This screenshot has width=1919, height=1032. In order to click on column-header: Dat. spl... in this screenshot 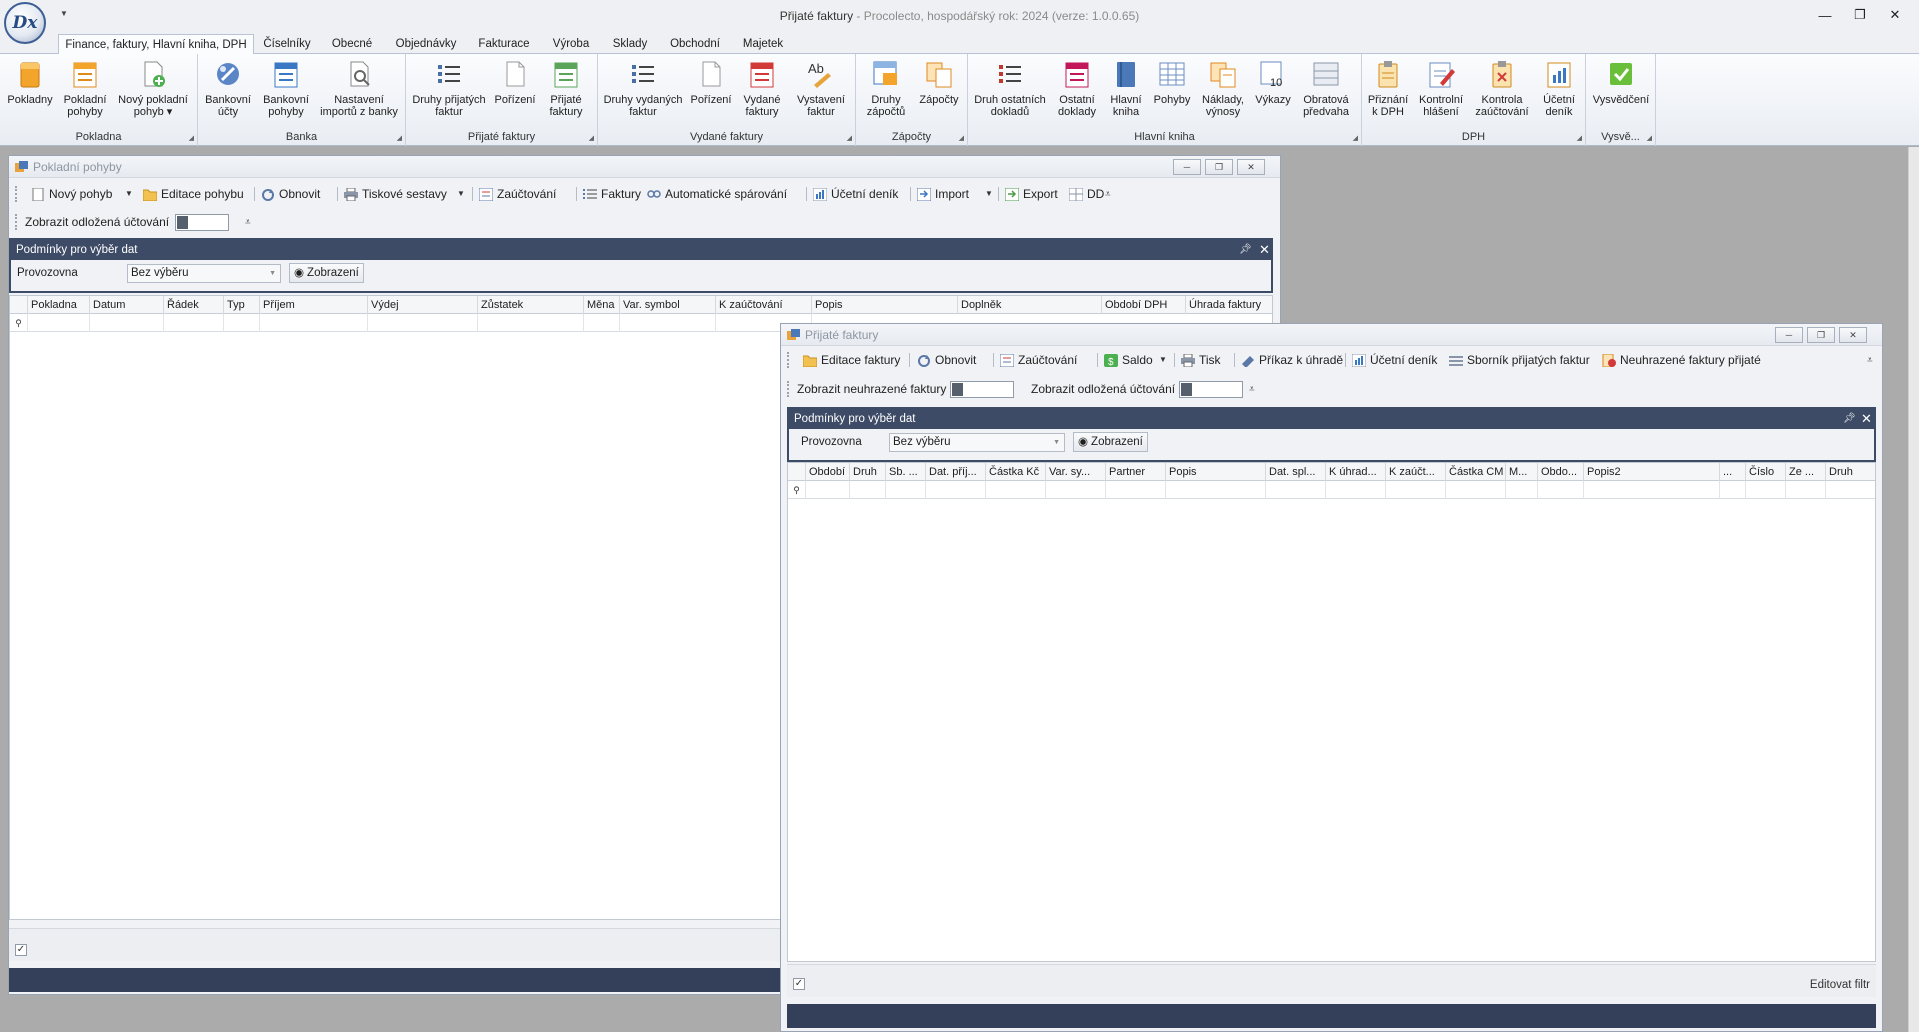, I will do `click(1296, 472)`.